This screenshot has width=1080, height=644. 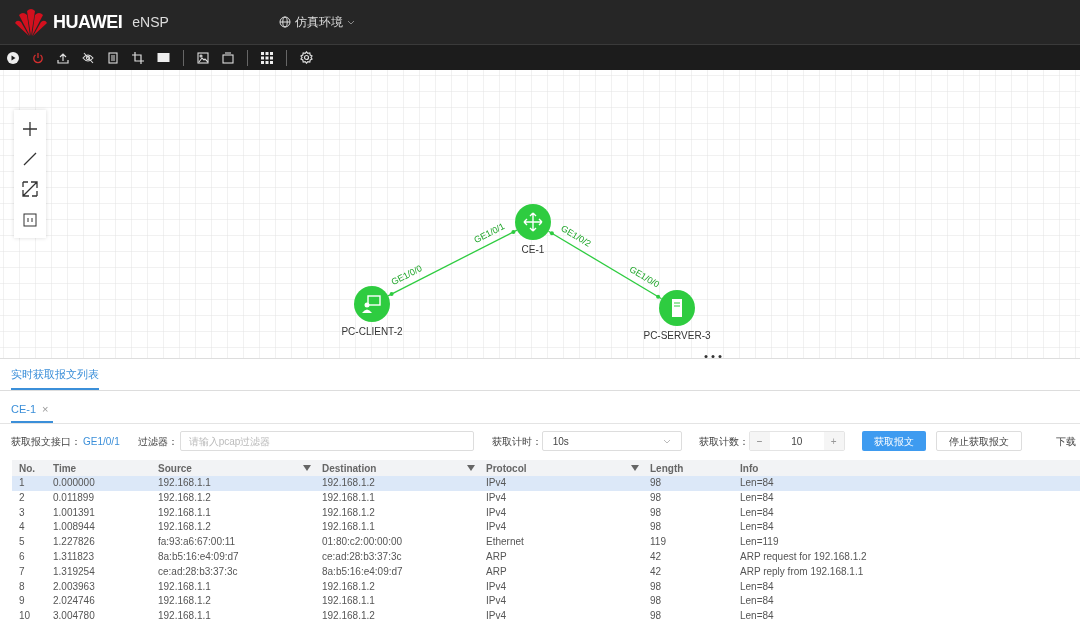 What do you see at coordinates (688, 468) in the screenshot?
I see `column-header: Length` at bounding box center [688, 468].